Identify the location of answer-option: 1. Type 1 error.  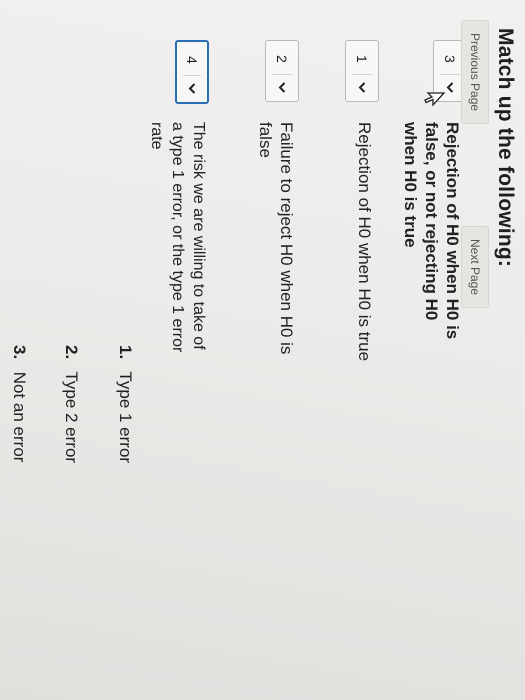
(125, 404).